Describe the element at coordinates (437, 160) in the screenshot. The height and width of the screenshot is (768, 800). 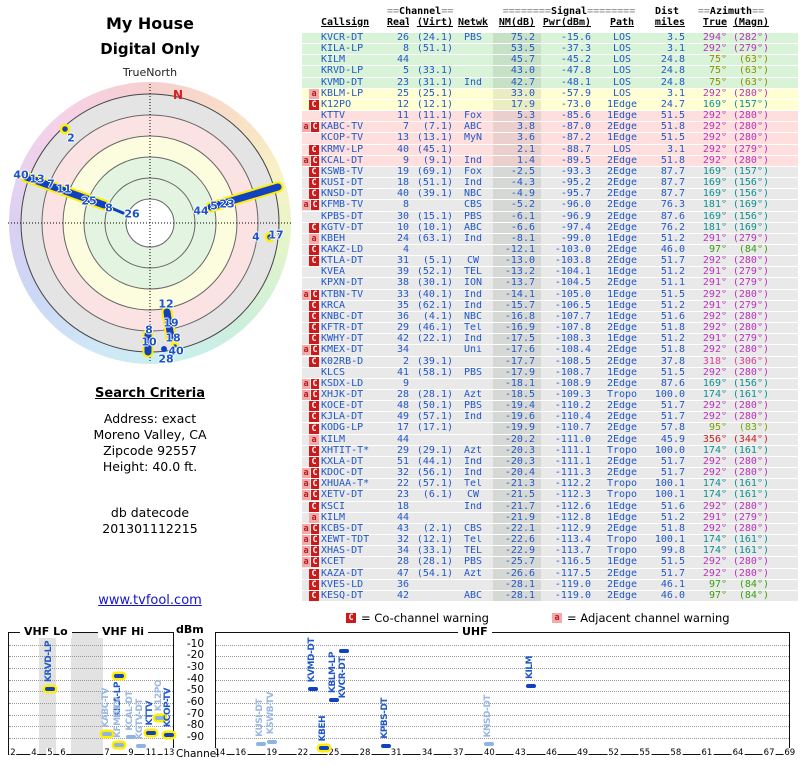
I see `virtual-channel: (9.1)` at that location.